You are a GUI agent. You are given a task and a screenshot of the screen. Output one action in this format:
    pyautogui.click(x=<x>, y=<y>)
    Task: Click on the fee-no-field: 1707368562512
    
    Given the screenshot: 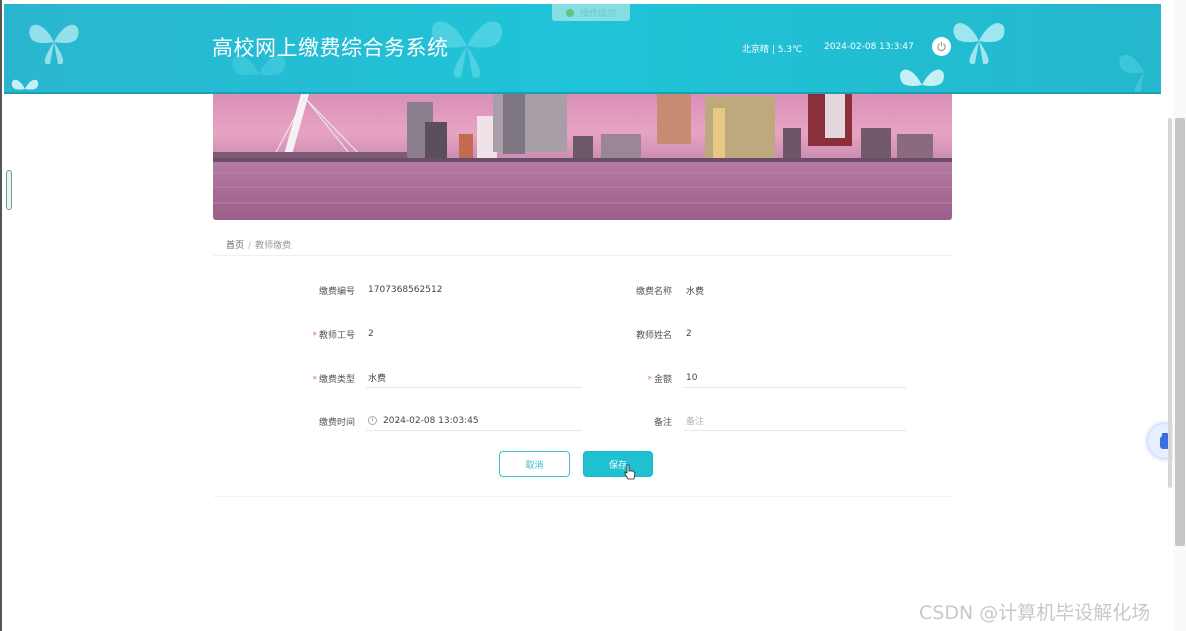 What is the action you would take?
    pyautogui.click(x=474, y=290)
    